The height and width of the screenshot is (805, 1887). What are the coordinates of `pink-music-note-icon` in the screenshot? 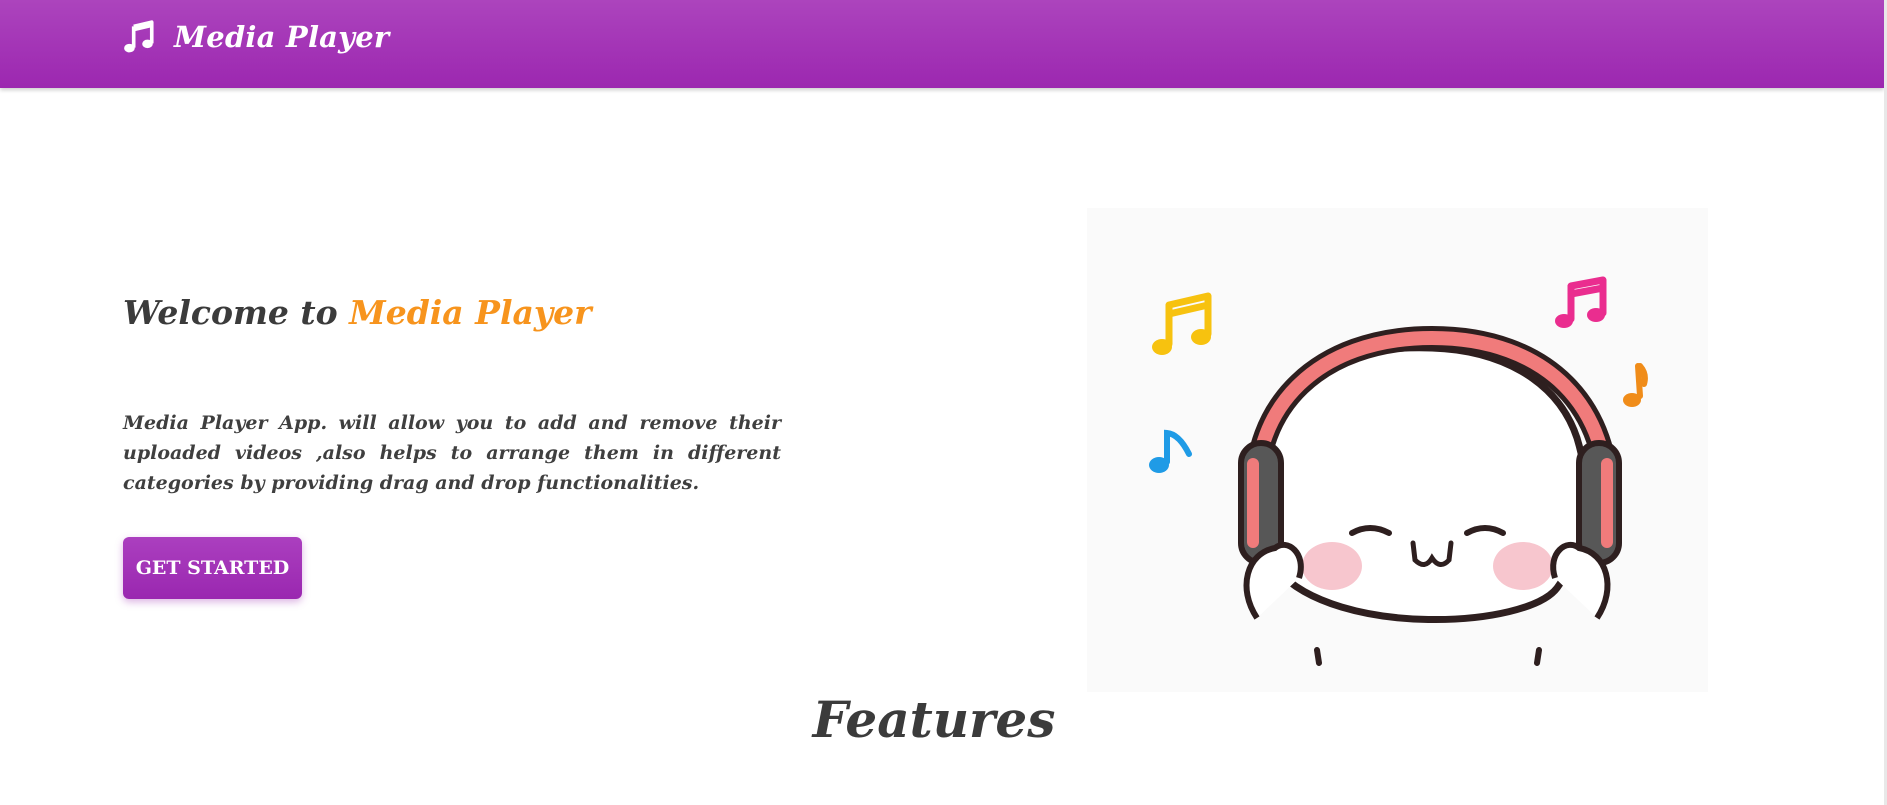 It's located at (1581, 302).